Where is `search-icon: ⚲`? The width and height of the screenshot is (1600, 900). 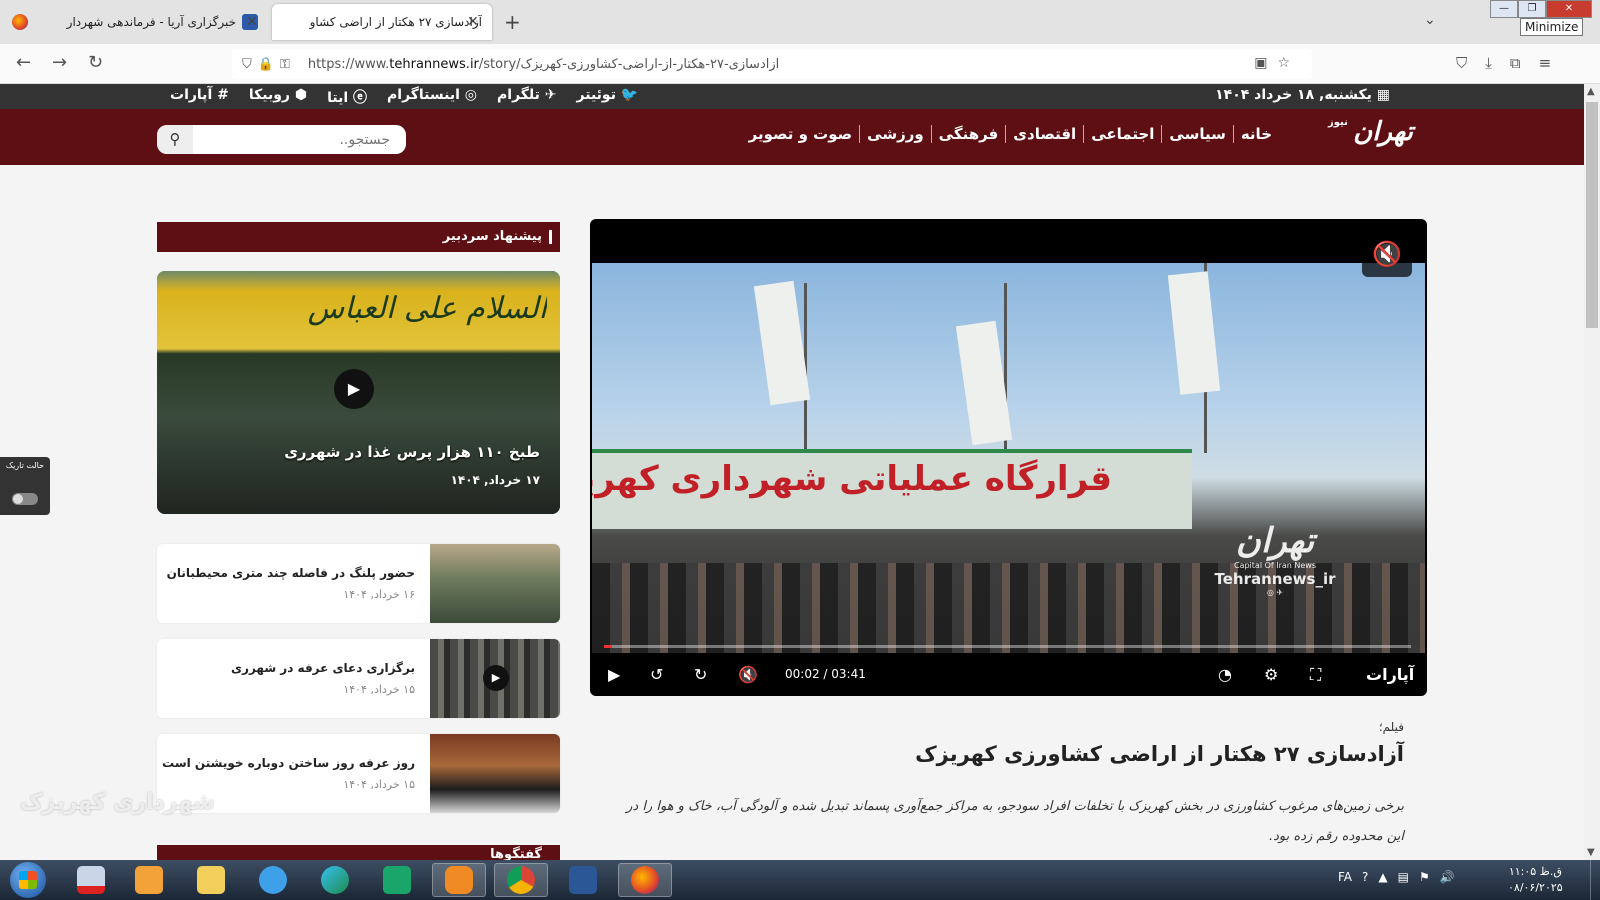
search-icon: ⚲ is located at coordinates (175, 139).